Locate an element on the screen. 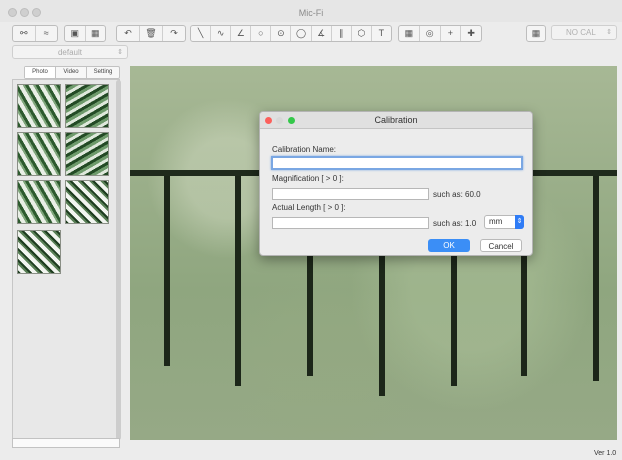 The height and width of the screenshot is (460, 622). tab-photo: Photo is located at coordinates (40, 72).